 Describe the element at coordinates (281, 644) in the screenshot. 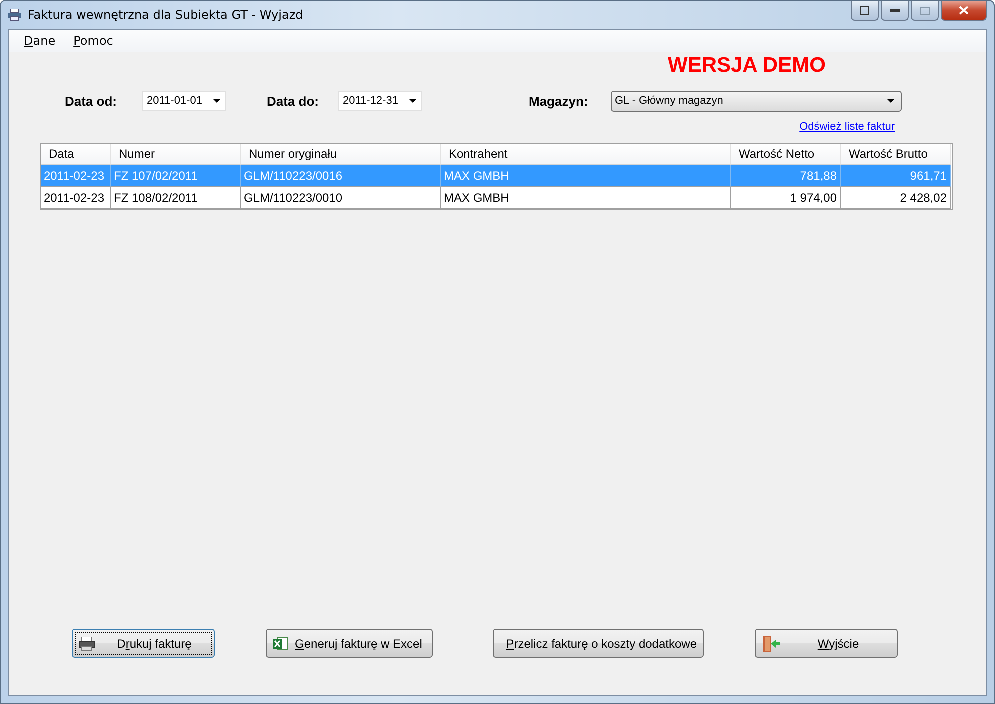

I see `spreadsheet-icon` at that location.